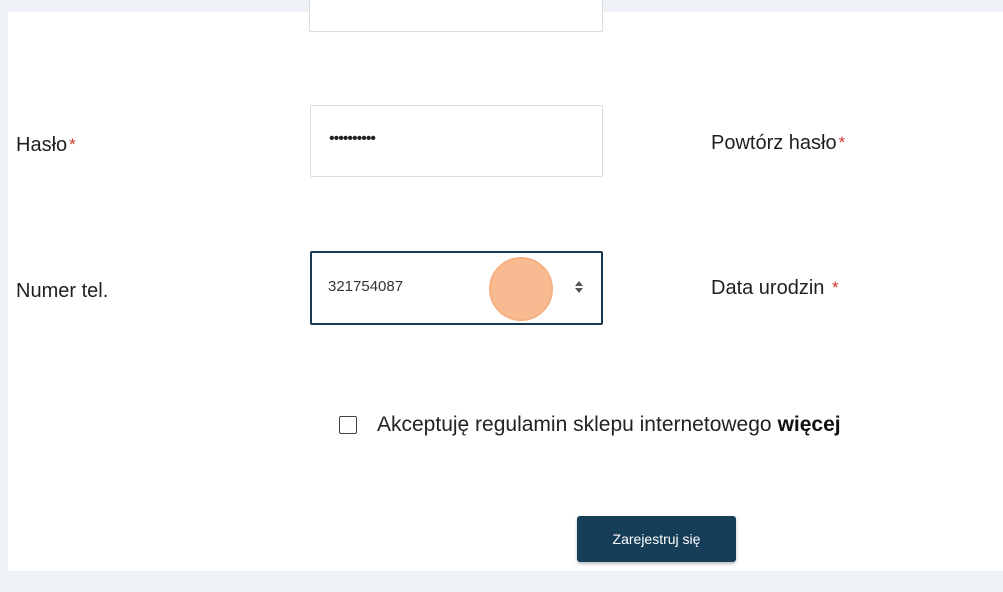 This screenshot has width=1003, height=592. I want to click on stepper-up-icon, so click(579, 283).